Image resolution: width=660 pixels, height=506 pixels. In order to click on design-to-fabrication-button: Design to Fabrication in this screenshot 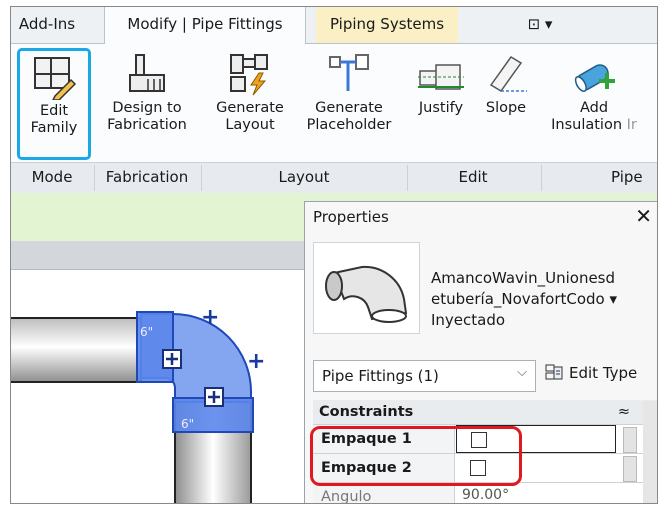, I will do `click(147, 91)`.